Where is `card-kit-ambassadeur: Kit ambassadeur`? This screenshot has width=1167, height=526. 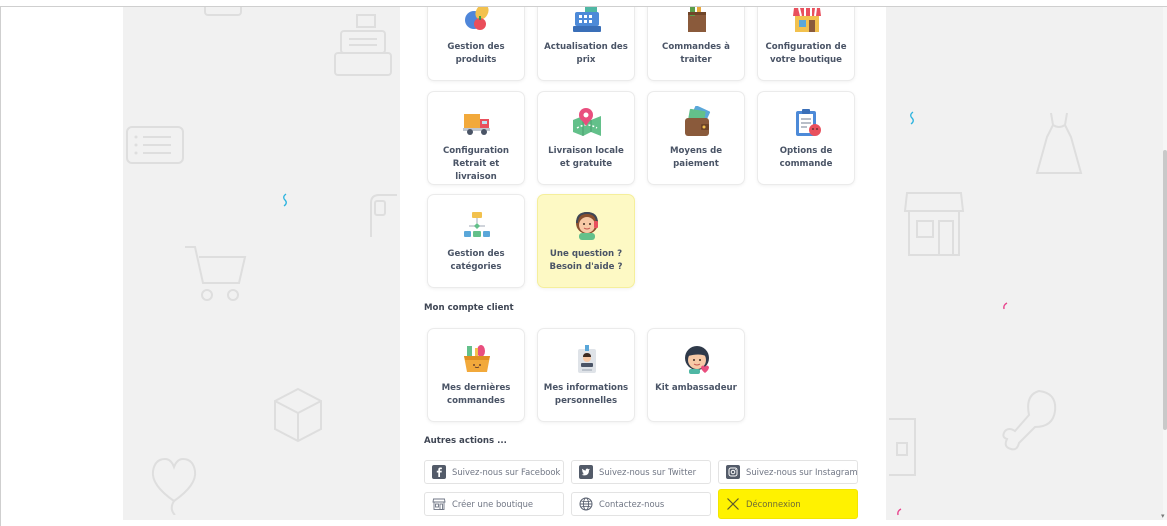 card-kit-ambassadeur: Kit ambassadeur is located at coordinates (696, 375).